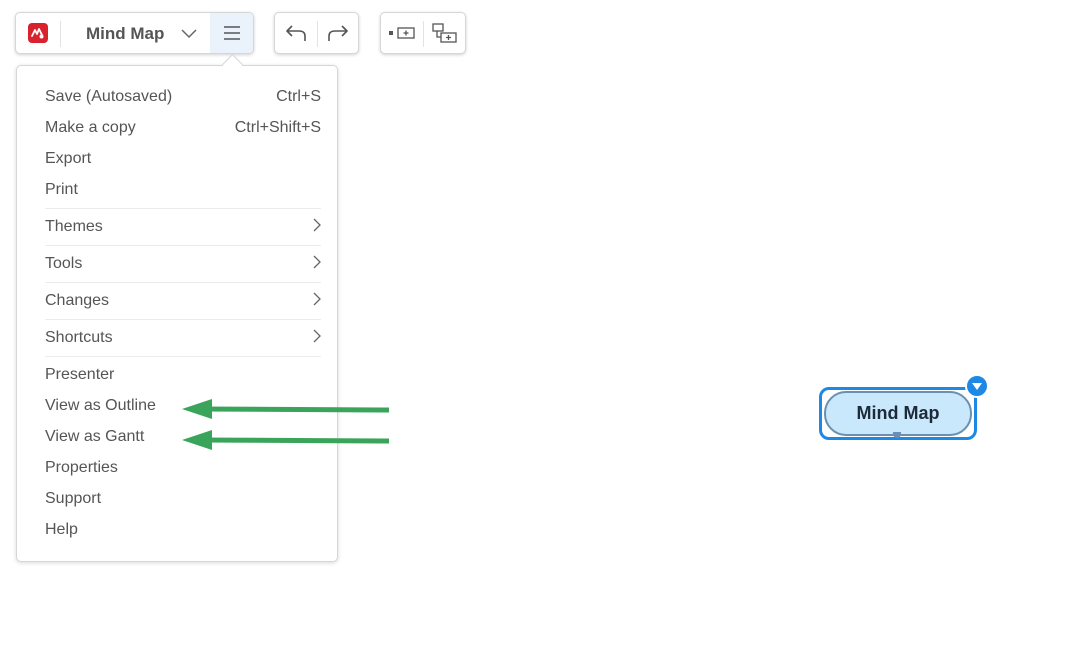  Describe the element at coordinates (977, 386) in the screenshot. I see `node-collapse-toggle-icon` at that location.